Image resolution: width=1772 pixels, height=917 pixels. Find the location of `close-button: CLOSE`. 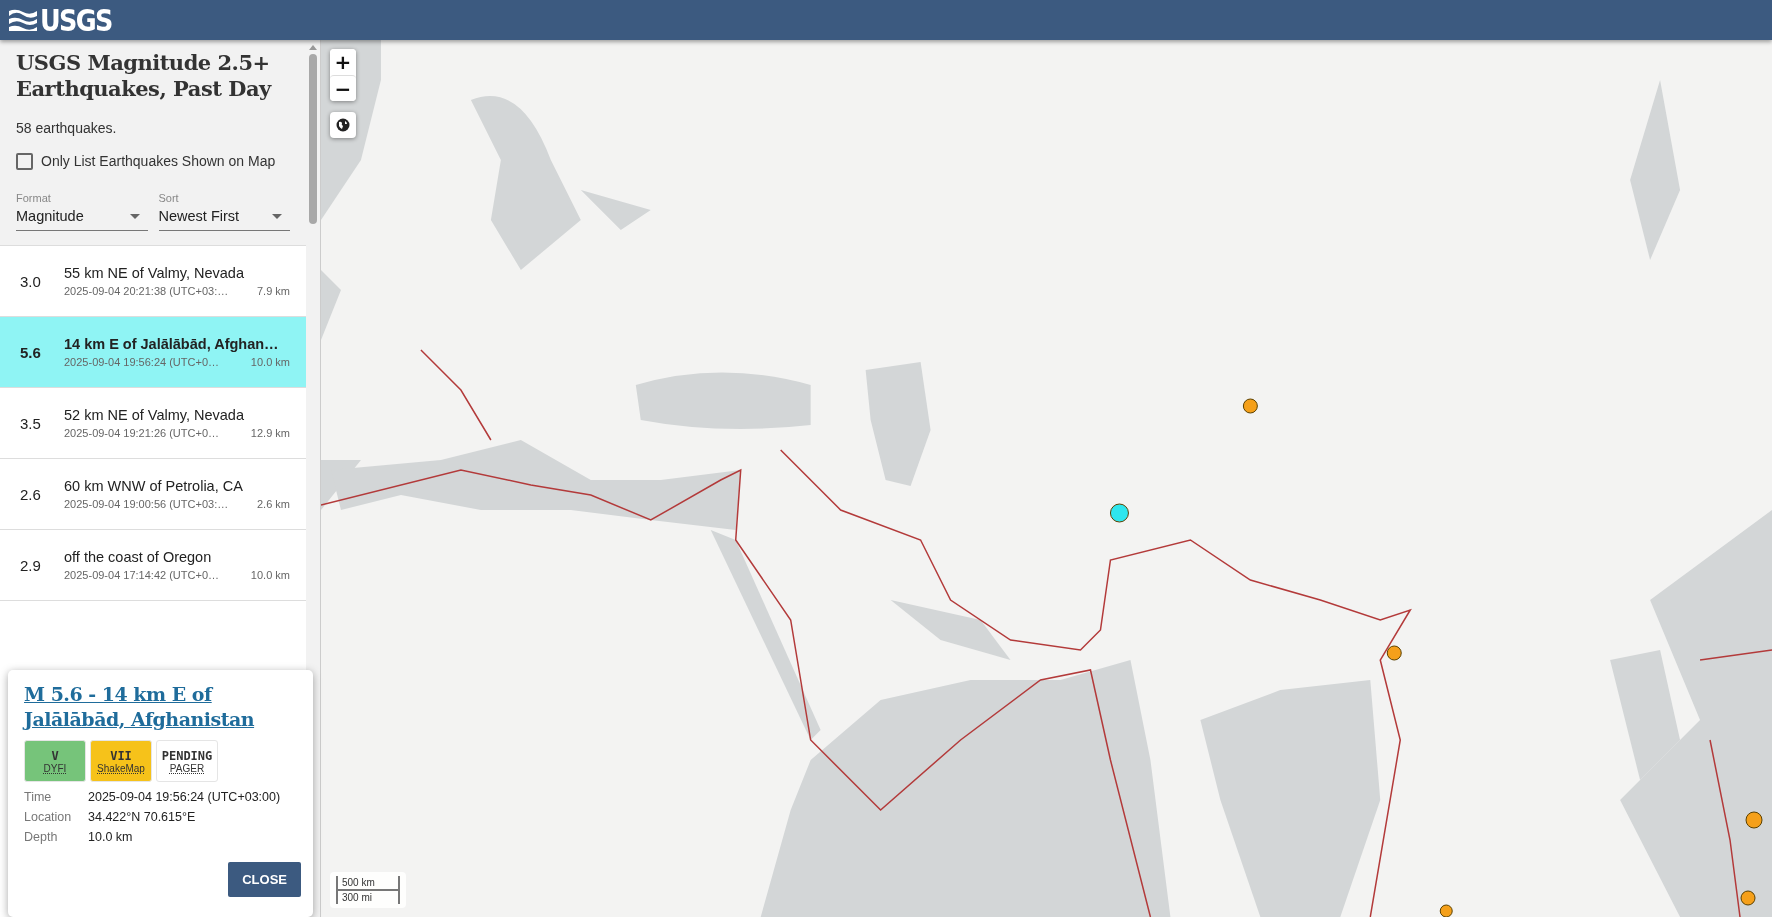

close-button: CLOSE is located at coordinates (264, 879).